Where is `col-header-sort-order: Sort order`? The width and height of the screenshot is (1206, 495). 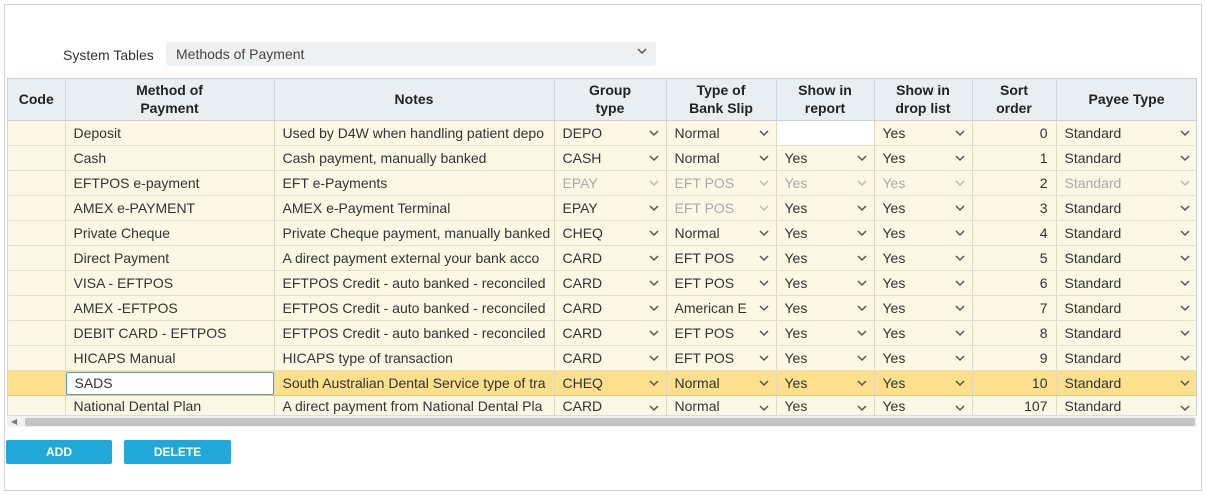 col-header-sort-order: Sort order is located at coordinates (1014, 100).